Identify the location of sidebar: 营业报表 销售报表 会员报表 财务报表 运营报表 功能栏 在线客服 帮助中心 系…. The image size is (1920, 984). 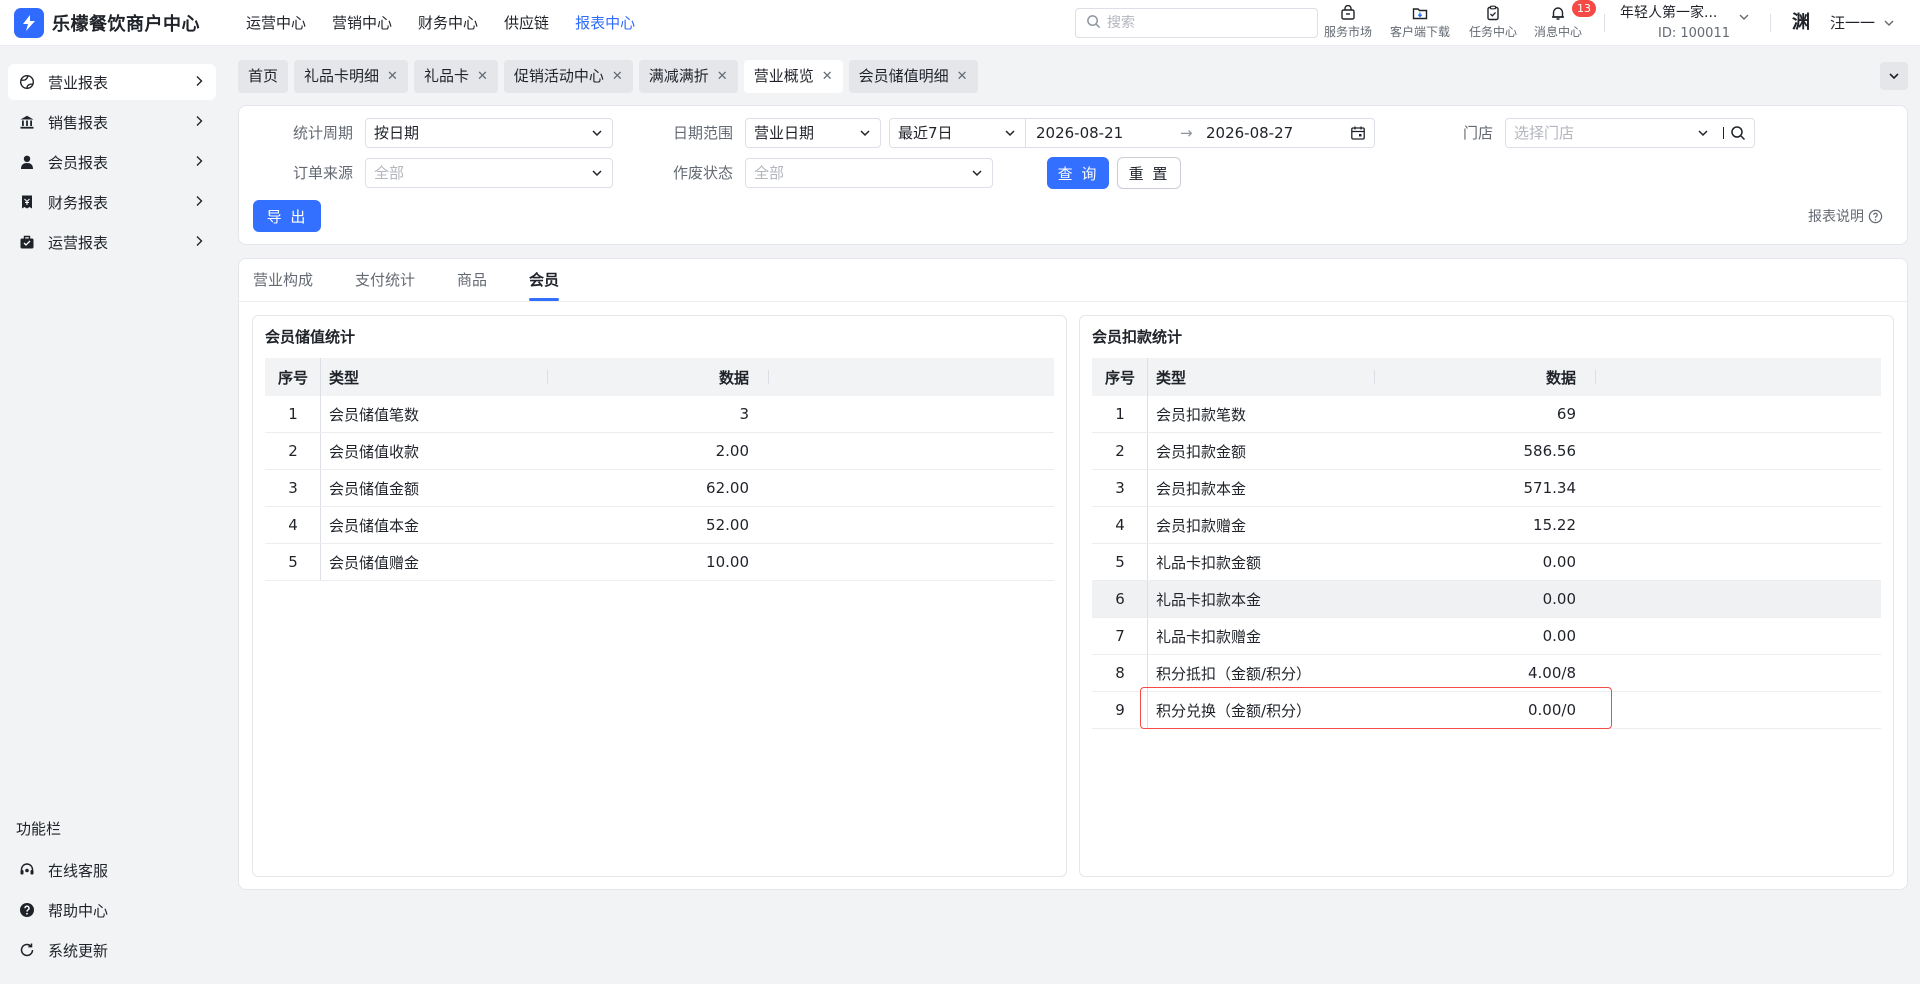
(112, 515).